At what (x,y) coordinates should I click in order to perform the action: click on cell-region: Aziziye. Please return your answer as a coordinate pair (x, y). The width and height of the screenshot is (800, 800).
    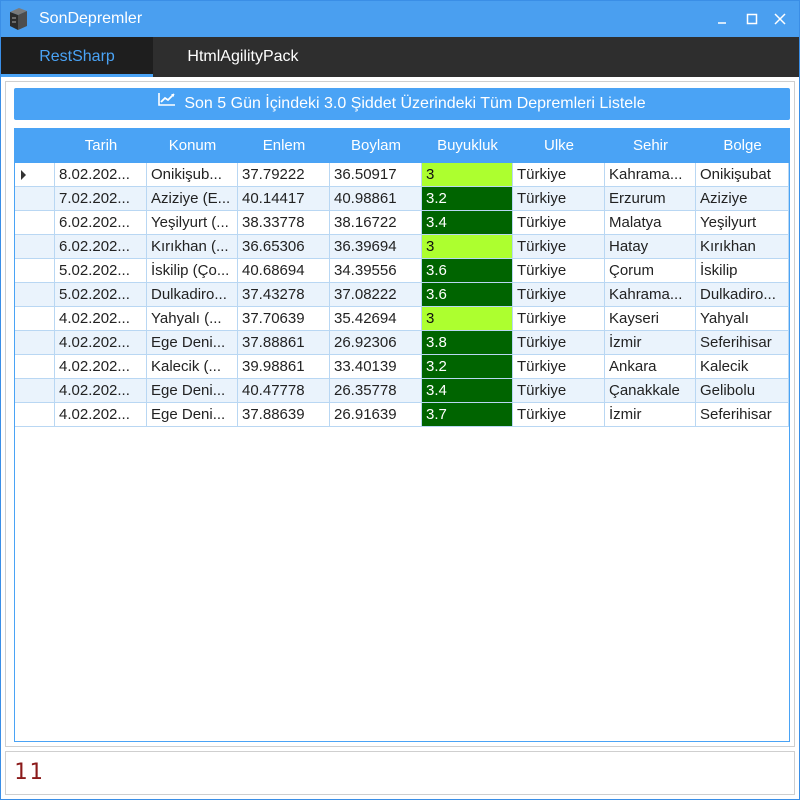
    Looking at the image, I should click on (742, 199).